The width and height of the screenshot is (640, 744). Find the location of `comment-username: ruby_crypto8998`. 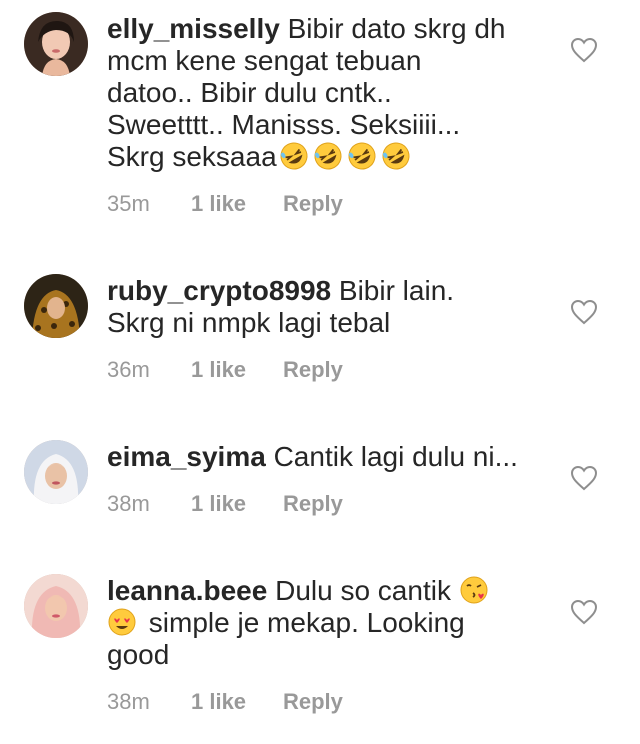

comment-username: ruby_crypto8998 is located at coordinates (219, 290).